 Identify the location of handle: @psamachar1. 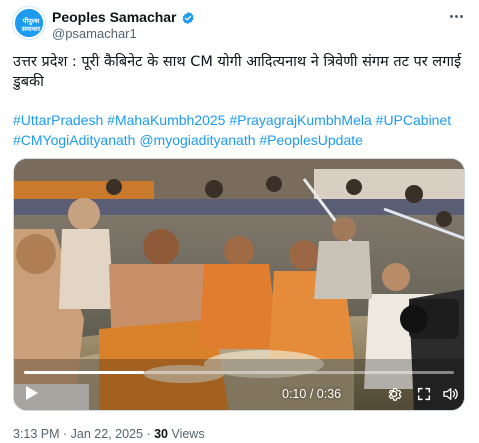
(94, 33).